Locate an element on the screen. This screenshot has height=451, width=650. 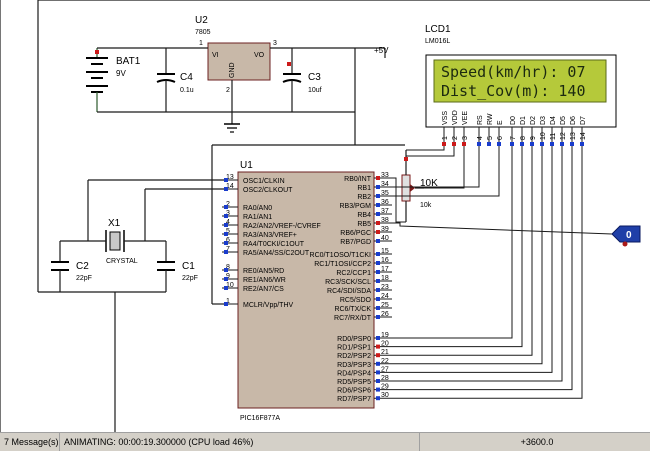
mcu-right-pin-name: RC6/TX/CK is located at coordinates (352, 309).